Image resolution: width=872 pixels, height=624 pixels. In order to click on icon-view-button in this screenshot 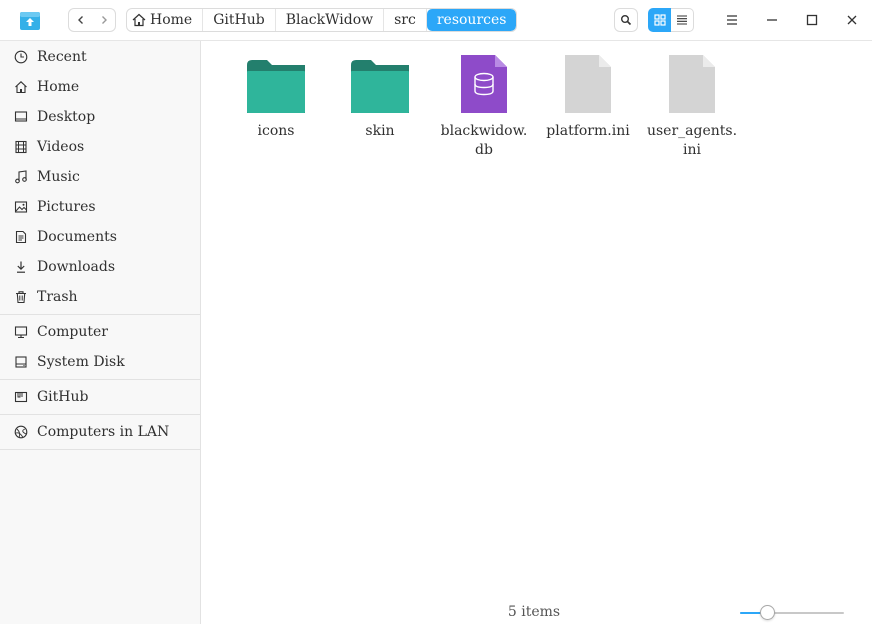, I will do `click(659, 20)`.